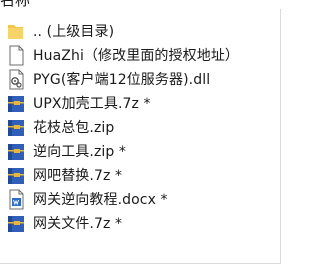 This screenshot has width=320, height=271. I want to click on file-name: 网关文件.7z *, so click(78, 224).